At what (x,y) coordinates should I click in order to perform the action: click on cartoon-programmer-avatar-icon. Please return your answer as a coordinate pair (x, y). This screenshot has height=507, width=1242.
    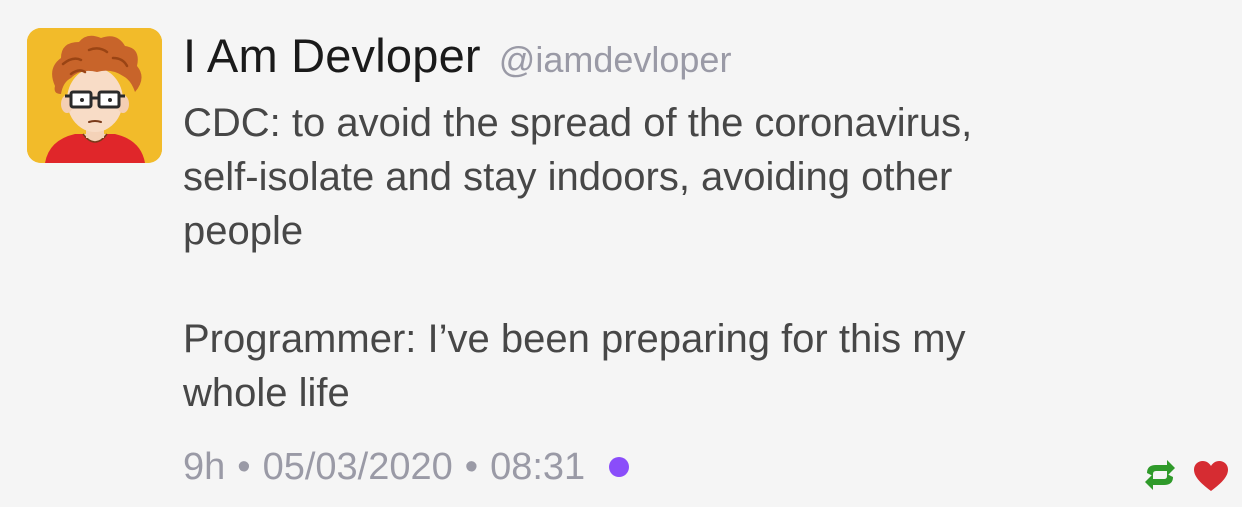
    Looking at the image, I should click on (94, 95).